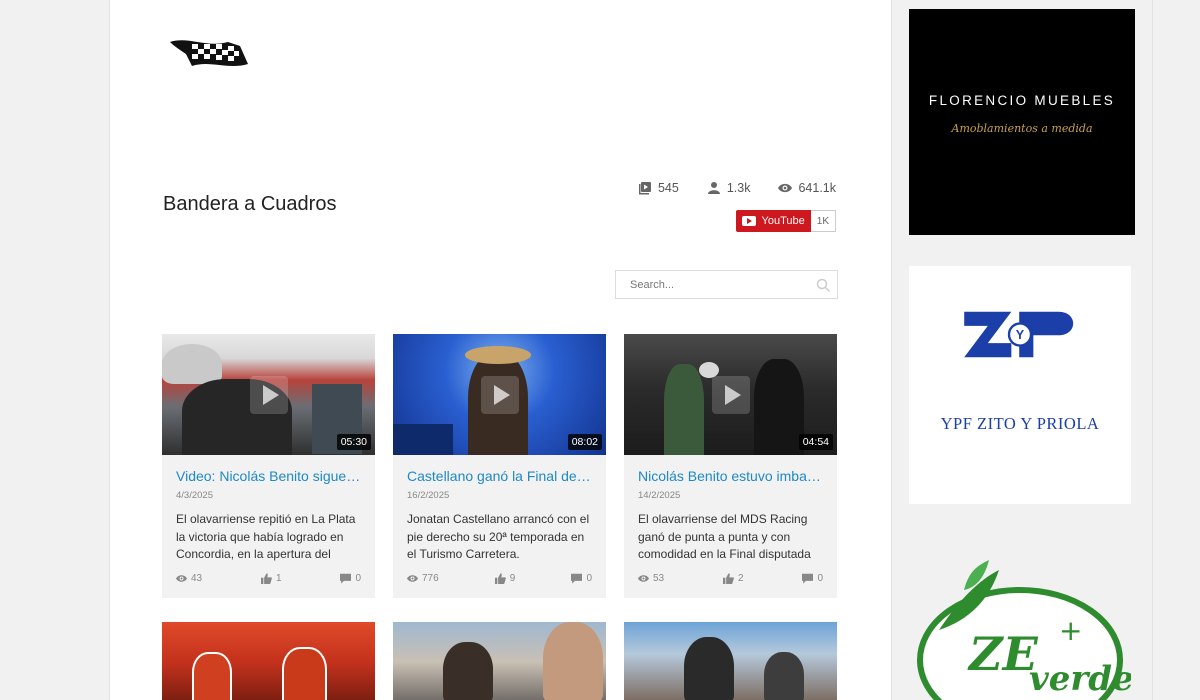  I want to click on video-date: 16/2/2025, so click(428, 495).